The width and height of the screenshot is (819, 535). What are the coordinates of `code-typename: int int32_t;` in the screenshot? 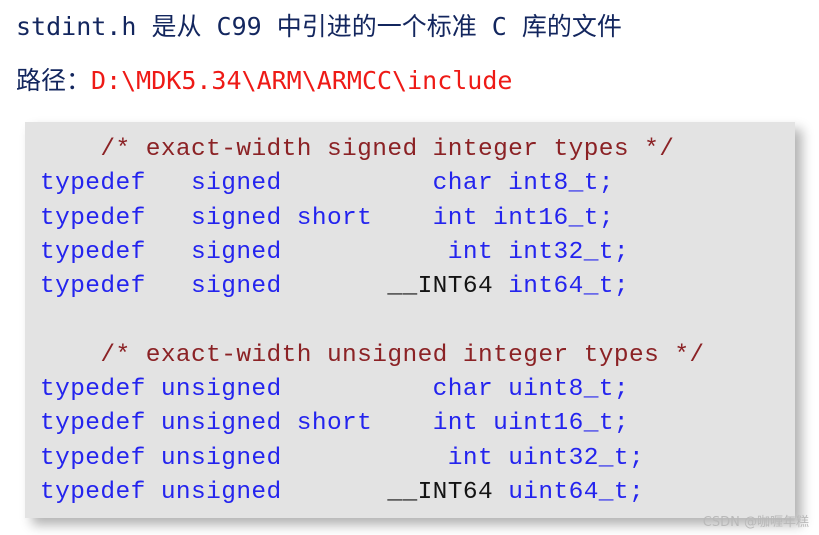 It's located at (538, 252).